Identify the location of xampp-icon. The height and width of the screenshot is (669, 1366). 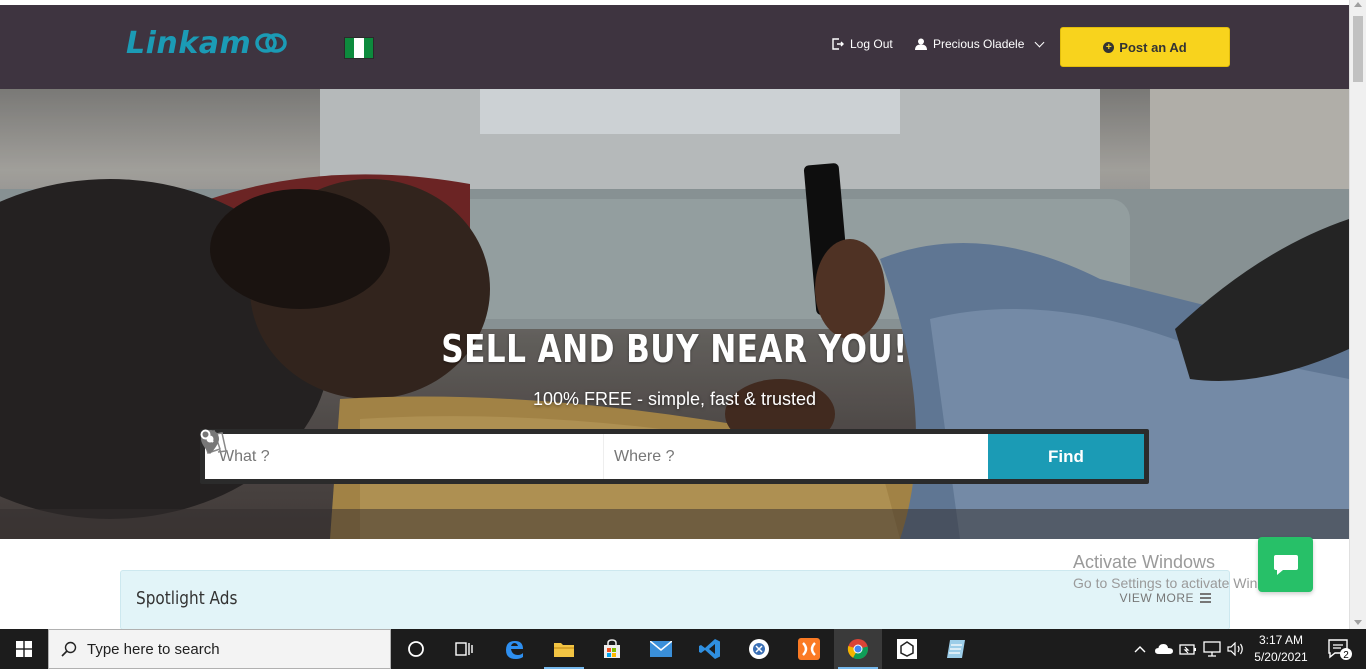
(809, 649).